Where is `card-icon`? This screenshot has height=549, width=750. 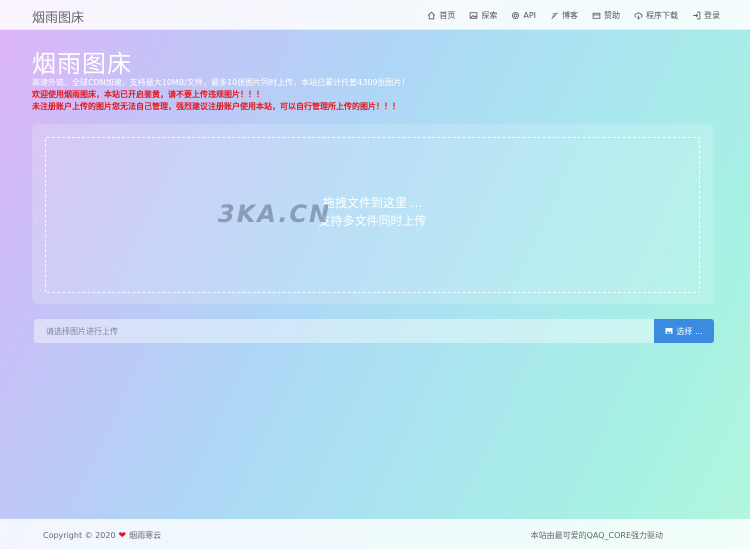
card-icon is located at coordinates (596, 15).